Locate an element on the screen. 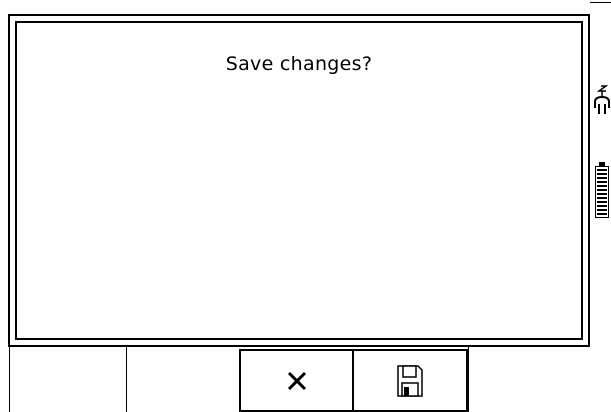 The image size is (611, 412). cancel-button is located at coordinates (296, 380).